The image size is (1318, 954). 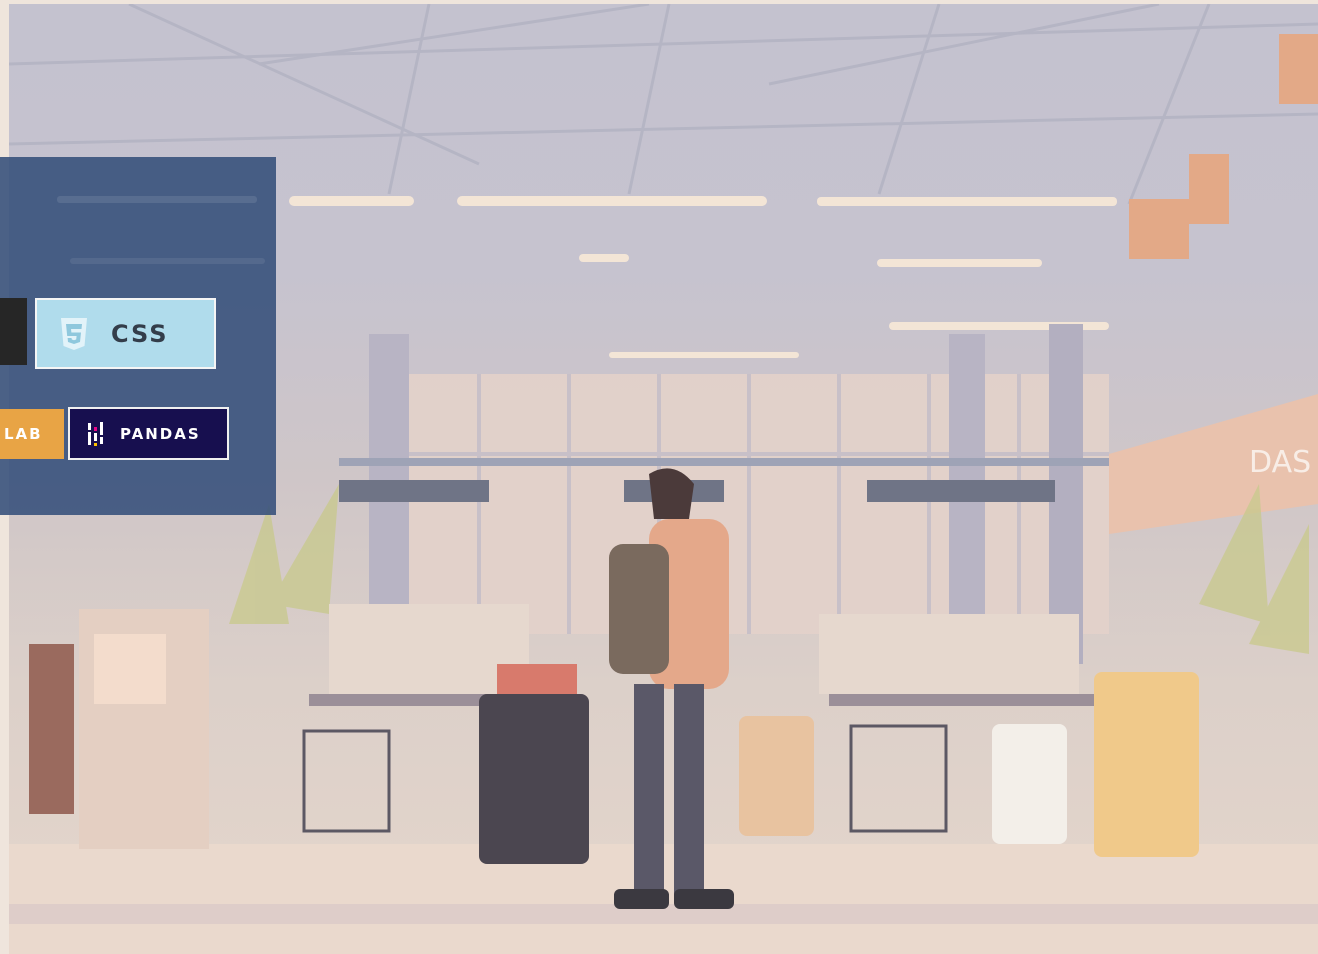 What do you see at coordinates (95, 434) in the screenshot?
I see `pandas-bars-icon` at bounding box center [95, 434].